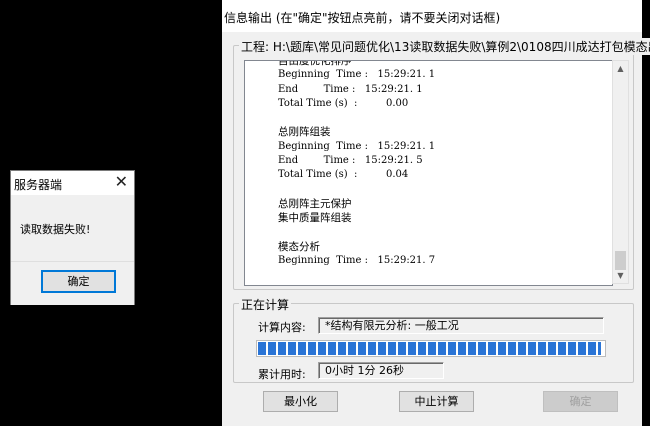 This screenshot has width=650, height=426. I want to click on log-line: 总刚阵组装, so click(304, 132).